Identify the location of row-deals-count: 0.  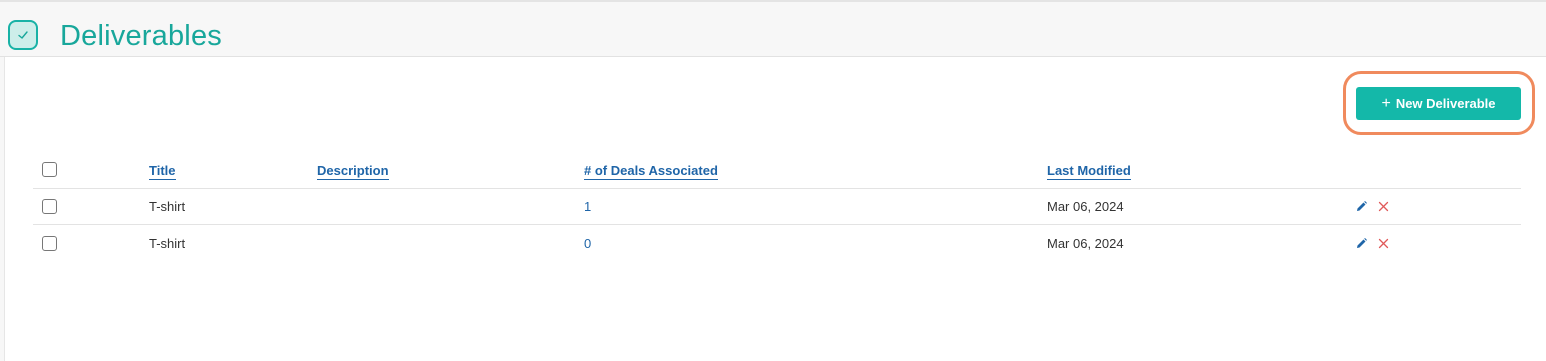
(587, 243).